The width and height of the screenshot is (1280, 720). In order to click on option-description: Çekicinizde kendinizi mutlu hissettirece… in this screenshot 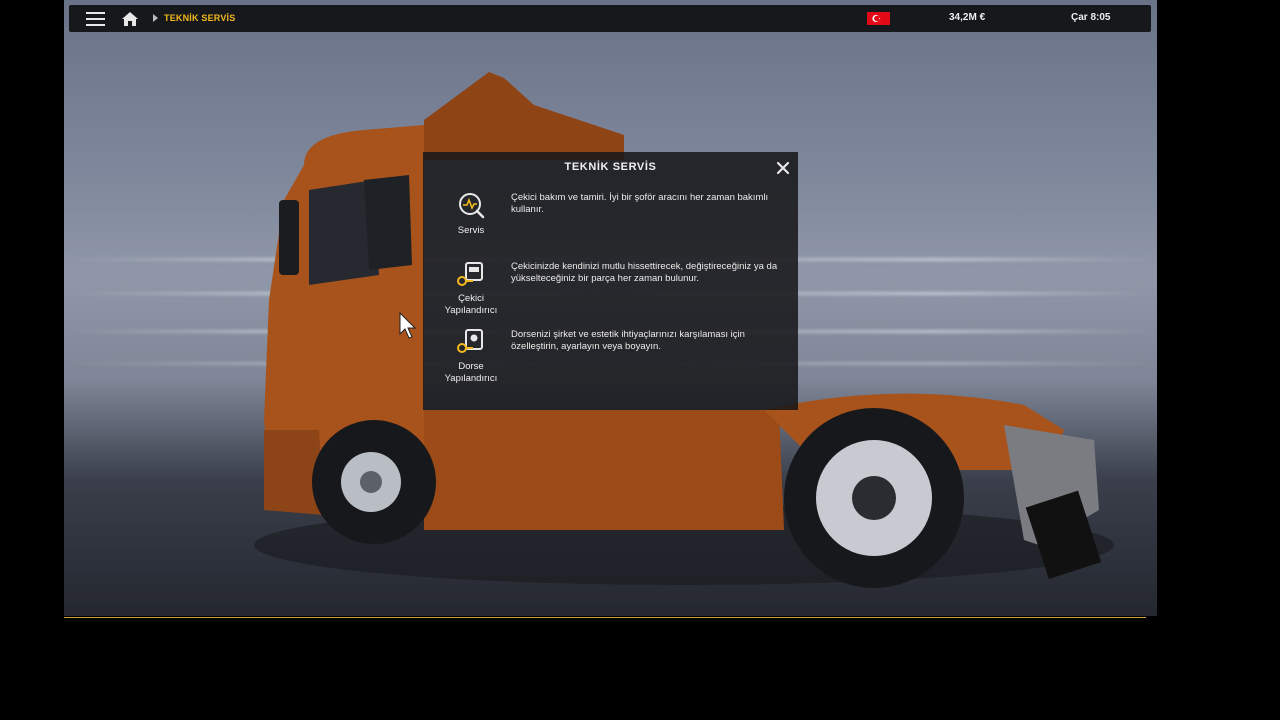, I will do `click(644, 272)`.